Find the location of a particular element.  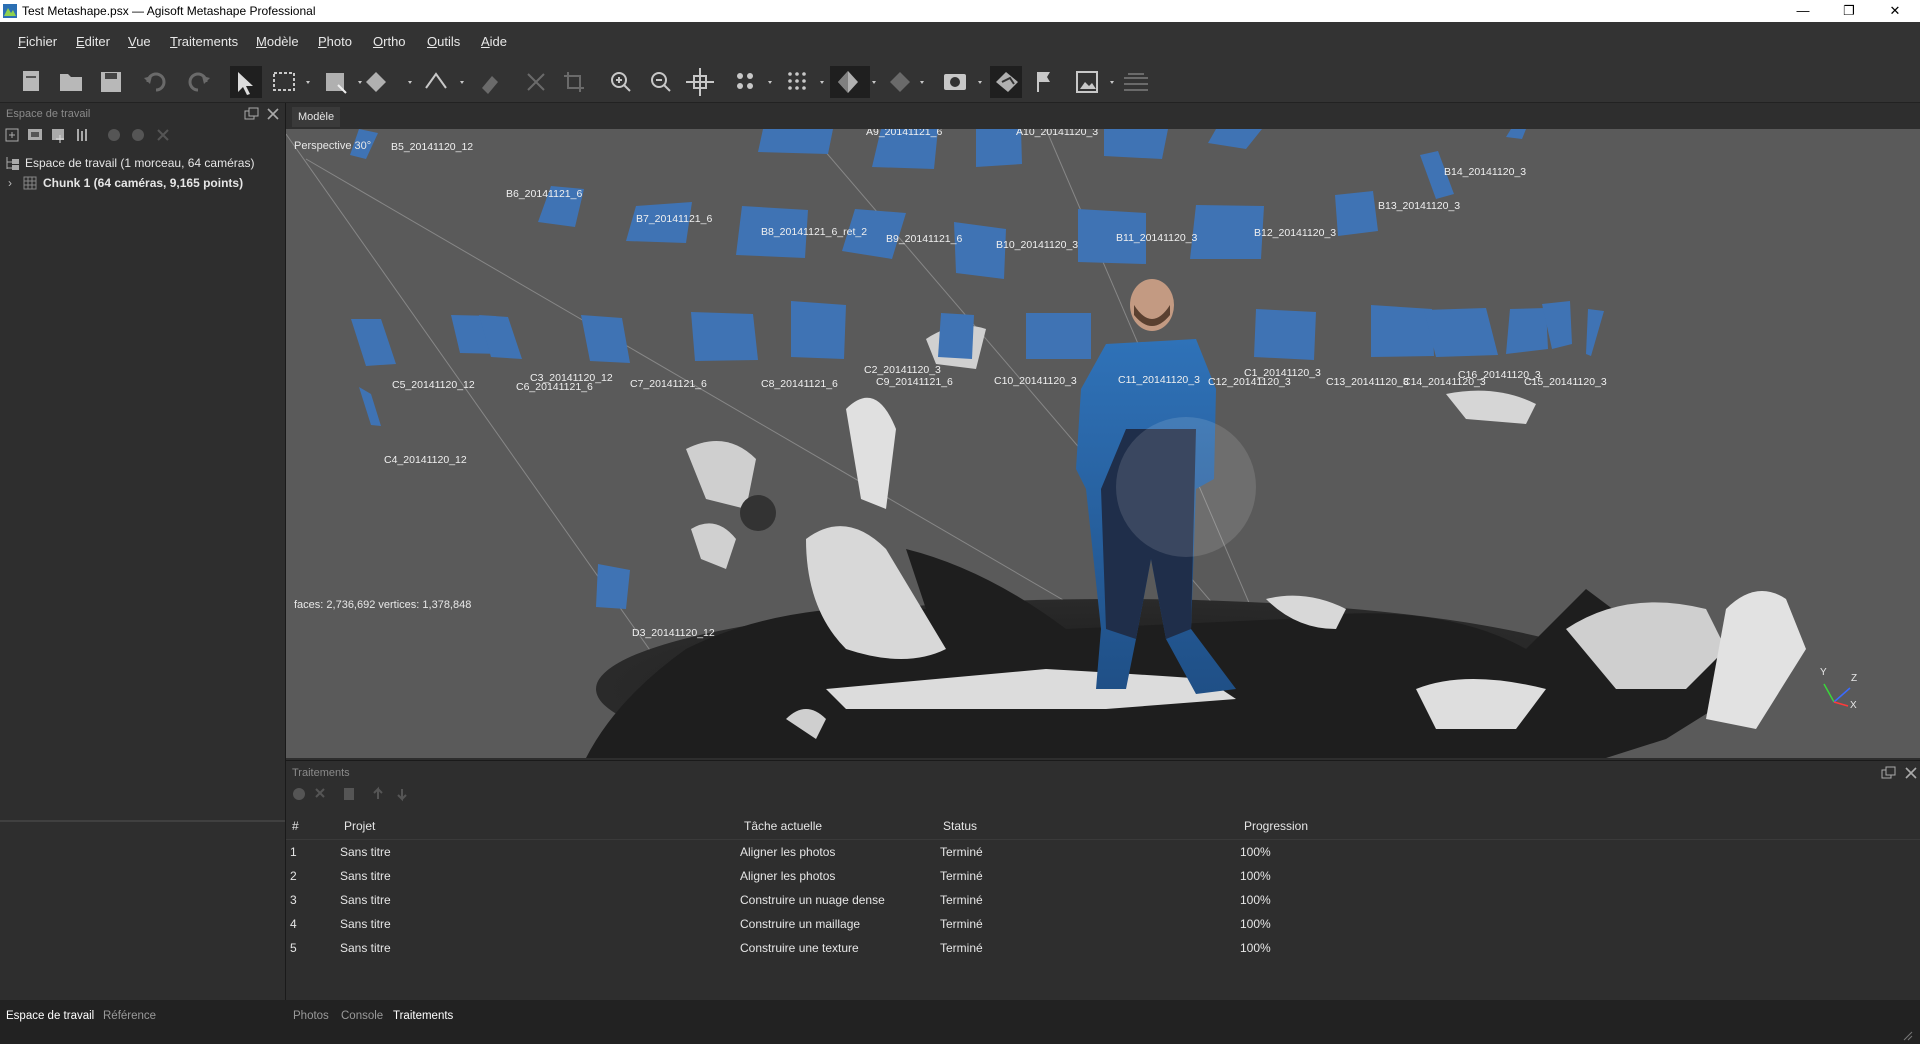

column-number: # is located at coordinates (295, 826).